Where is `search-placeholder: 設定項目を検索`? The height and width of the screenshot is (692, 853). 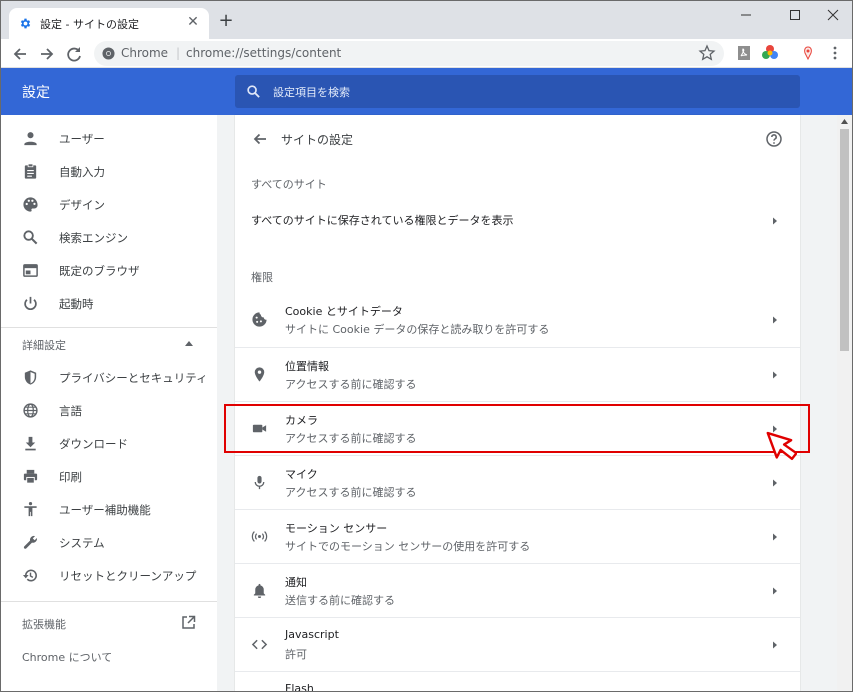 search-placeholder: 設定項目を検索 is located at coordinates (311, 92).